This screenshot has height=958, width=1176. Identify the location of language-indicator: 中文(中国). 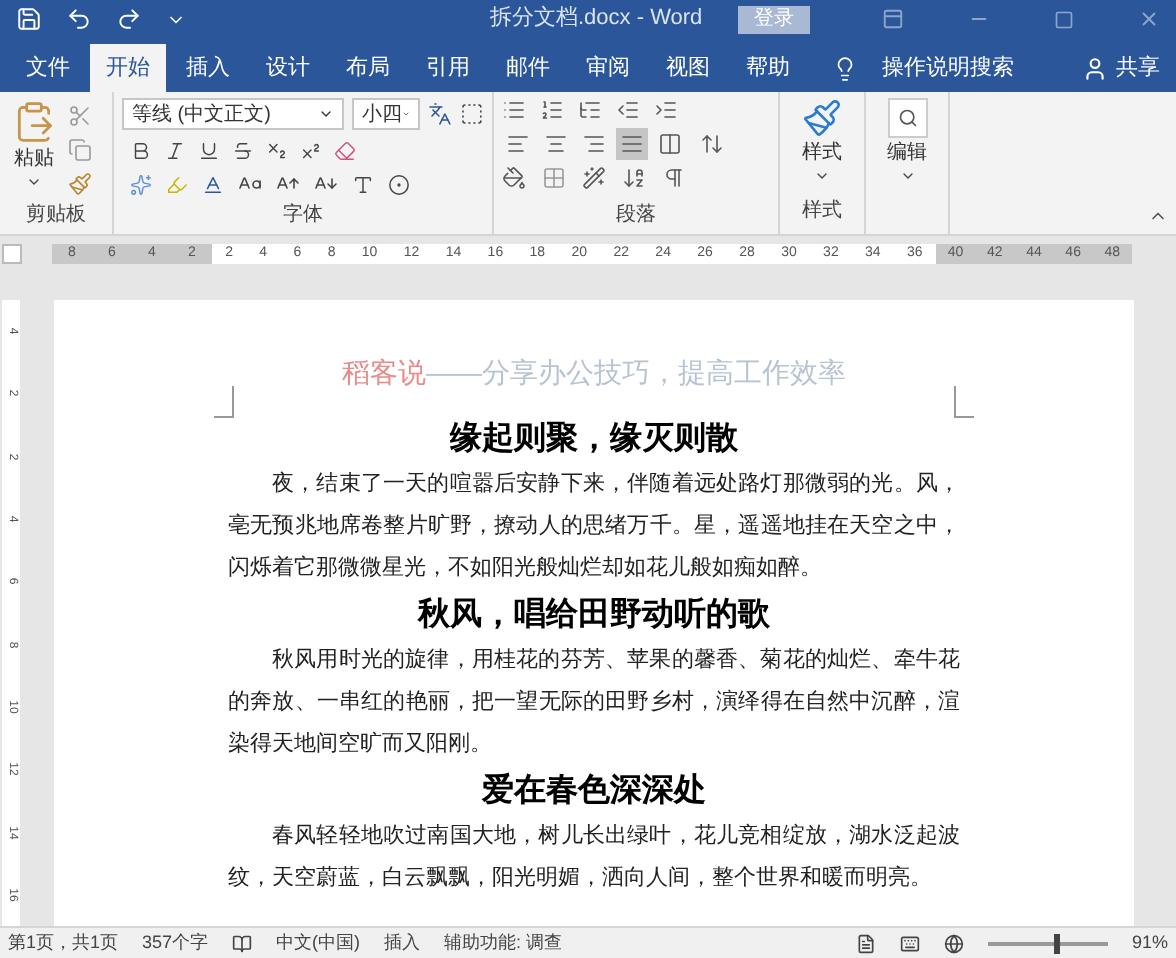
(318, 943).